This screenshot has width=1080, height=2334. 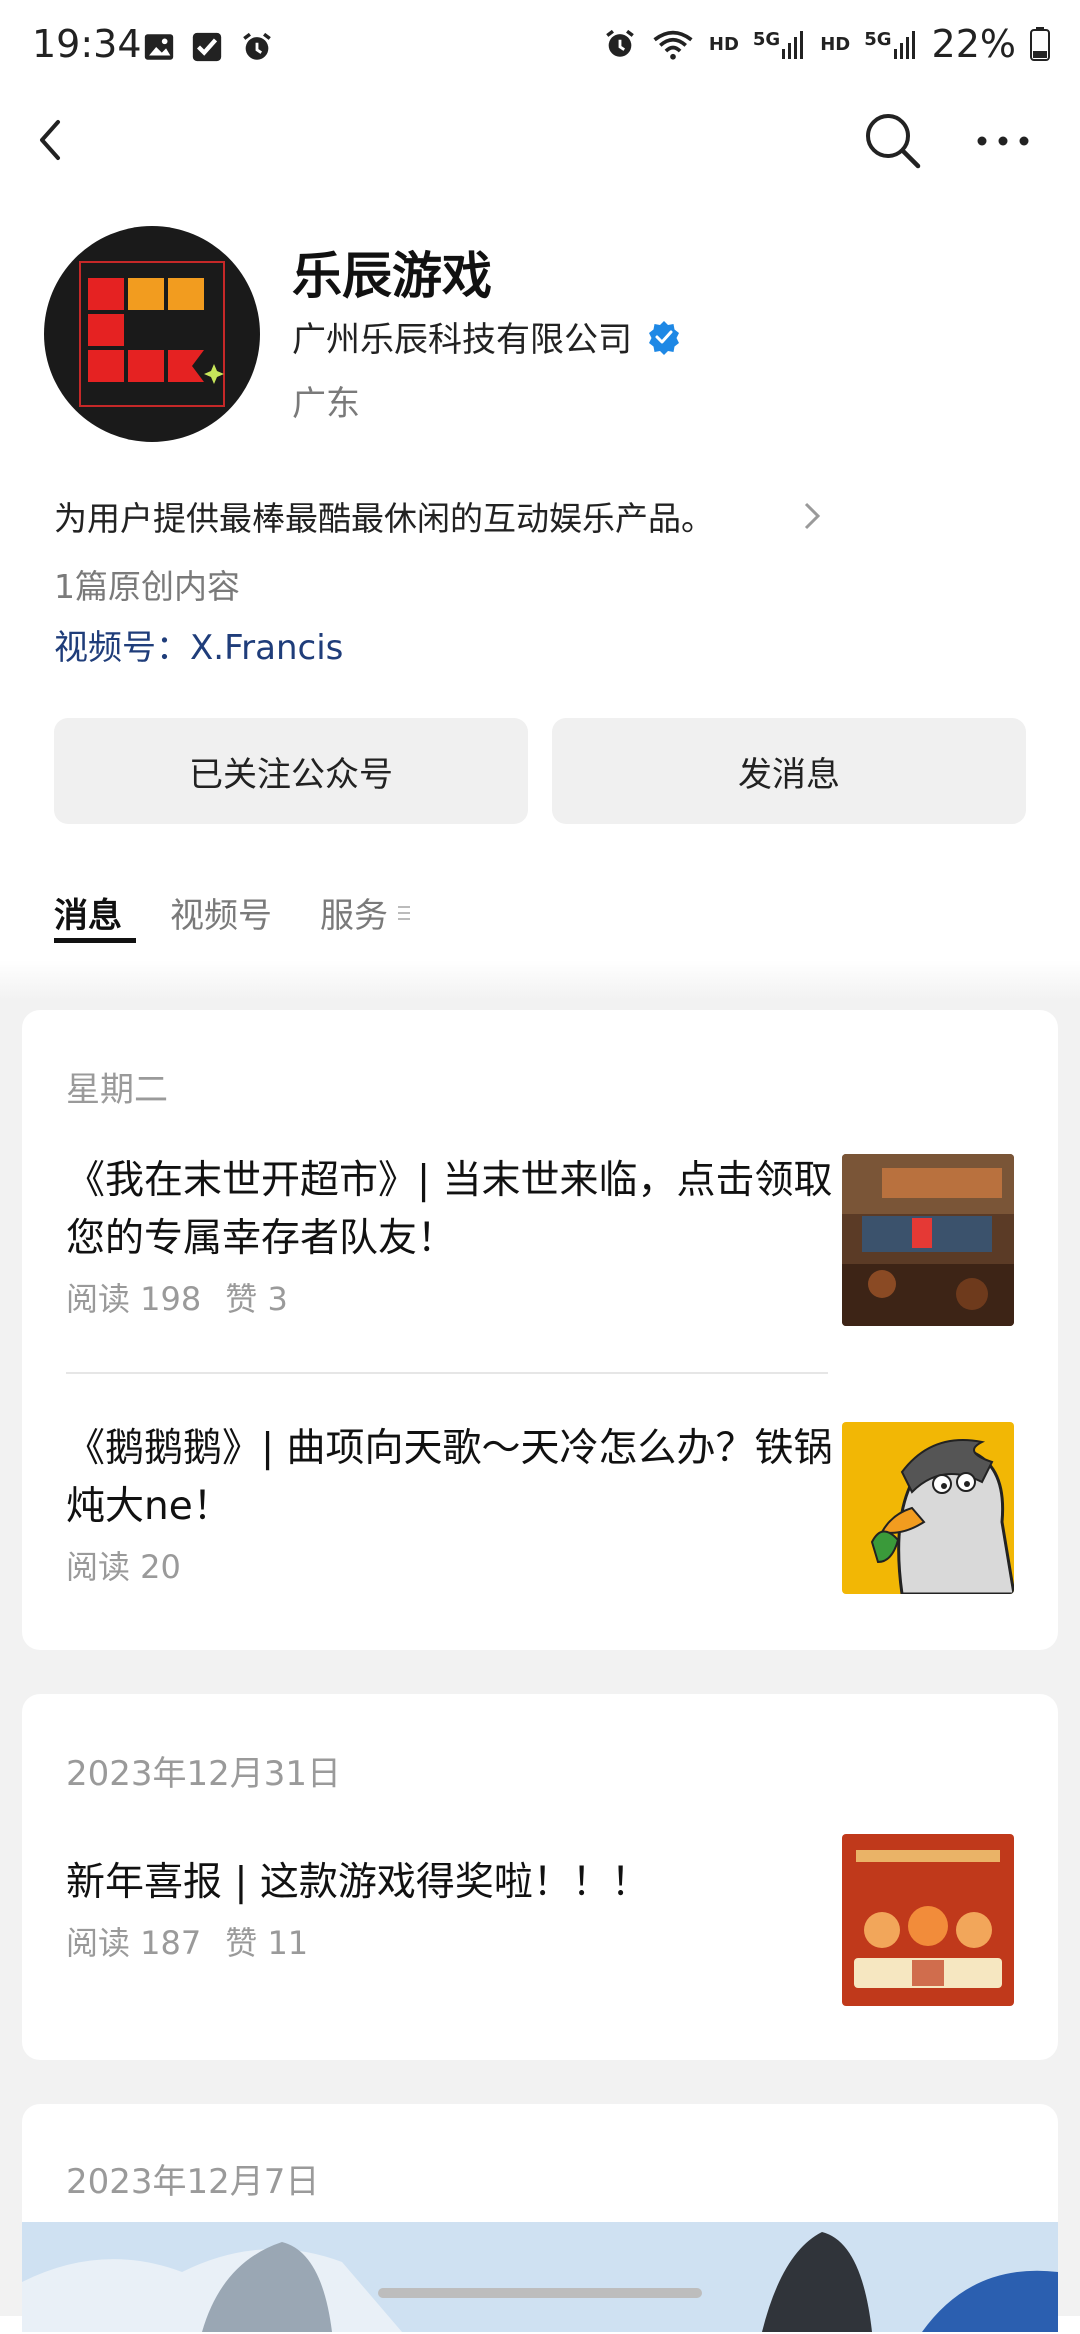 What do you see at coordinates (87, 44) in the screenshot?
I see `status-time: 19:34` at bounding box center [87, 44].